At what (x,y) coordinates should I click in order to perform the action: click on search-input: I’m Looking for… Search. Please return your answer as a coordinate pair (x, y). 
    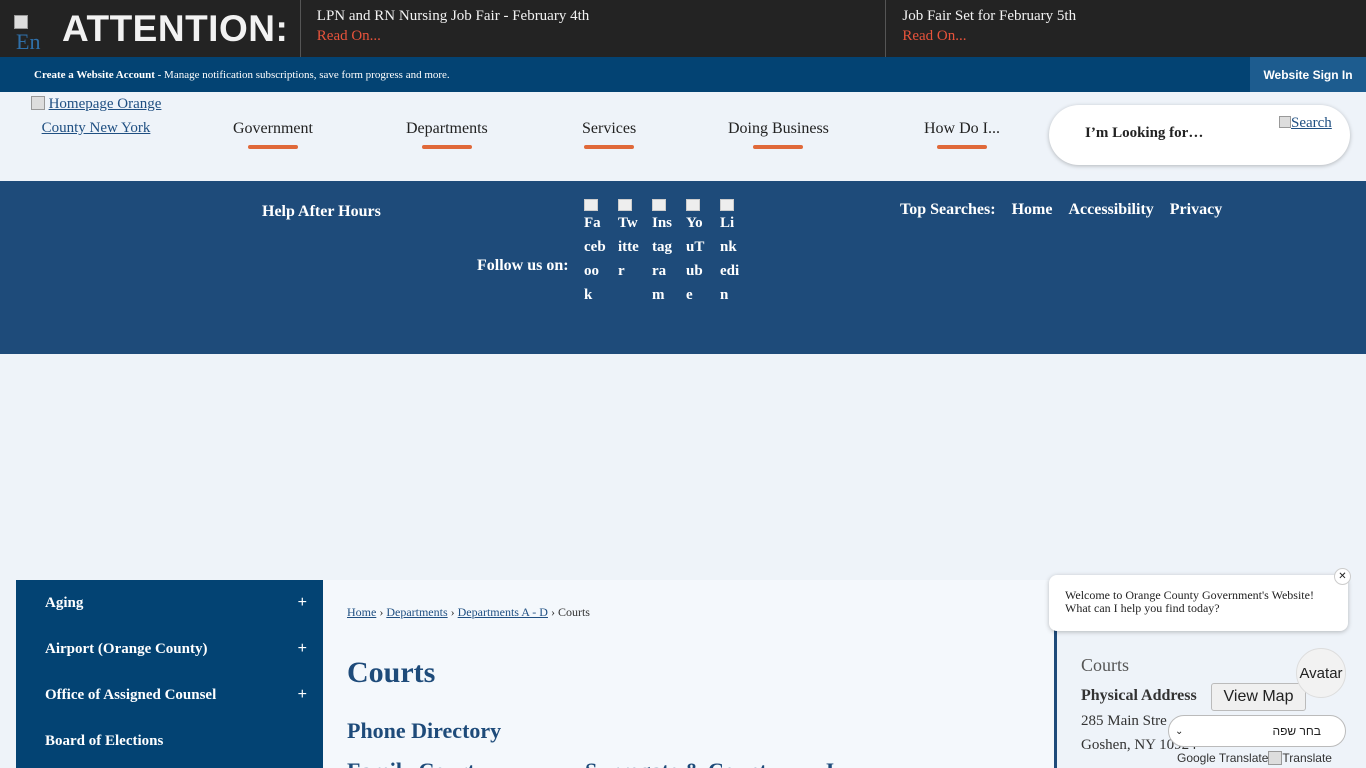
    Looking at the image, I should click on (1199, 135).